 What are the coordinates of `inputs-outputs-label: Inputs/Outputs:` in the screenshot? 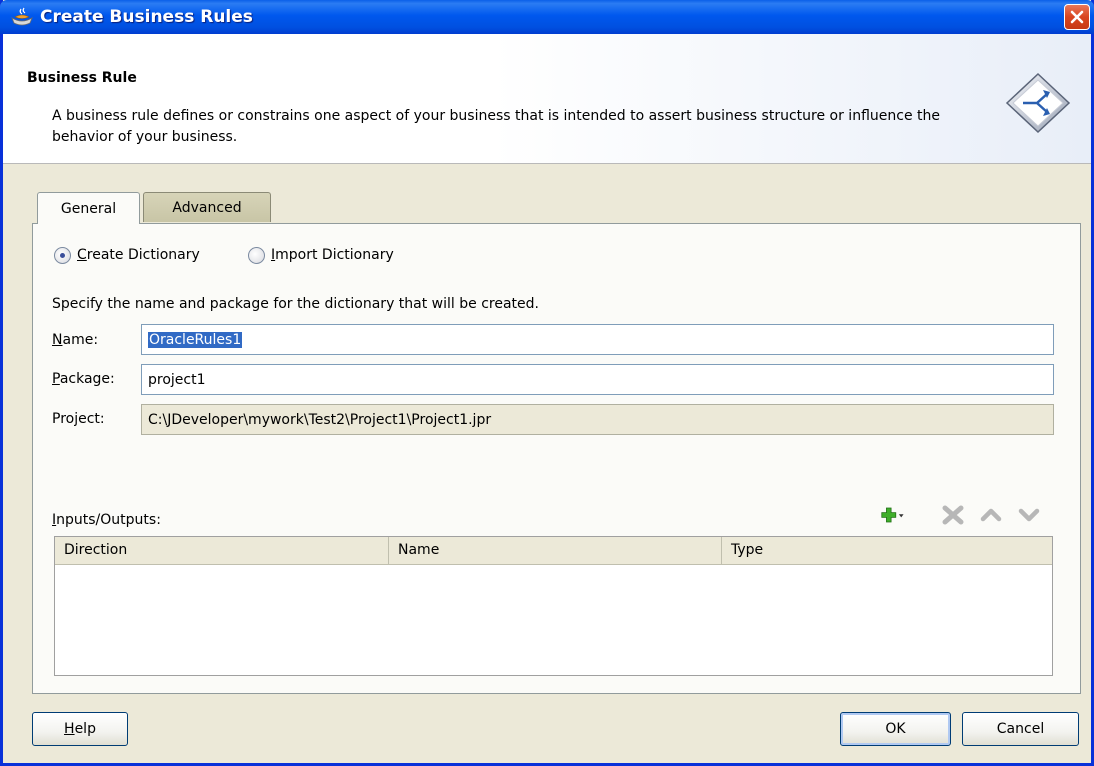 It's located at (106, 520).